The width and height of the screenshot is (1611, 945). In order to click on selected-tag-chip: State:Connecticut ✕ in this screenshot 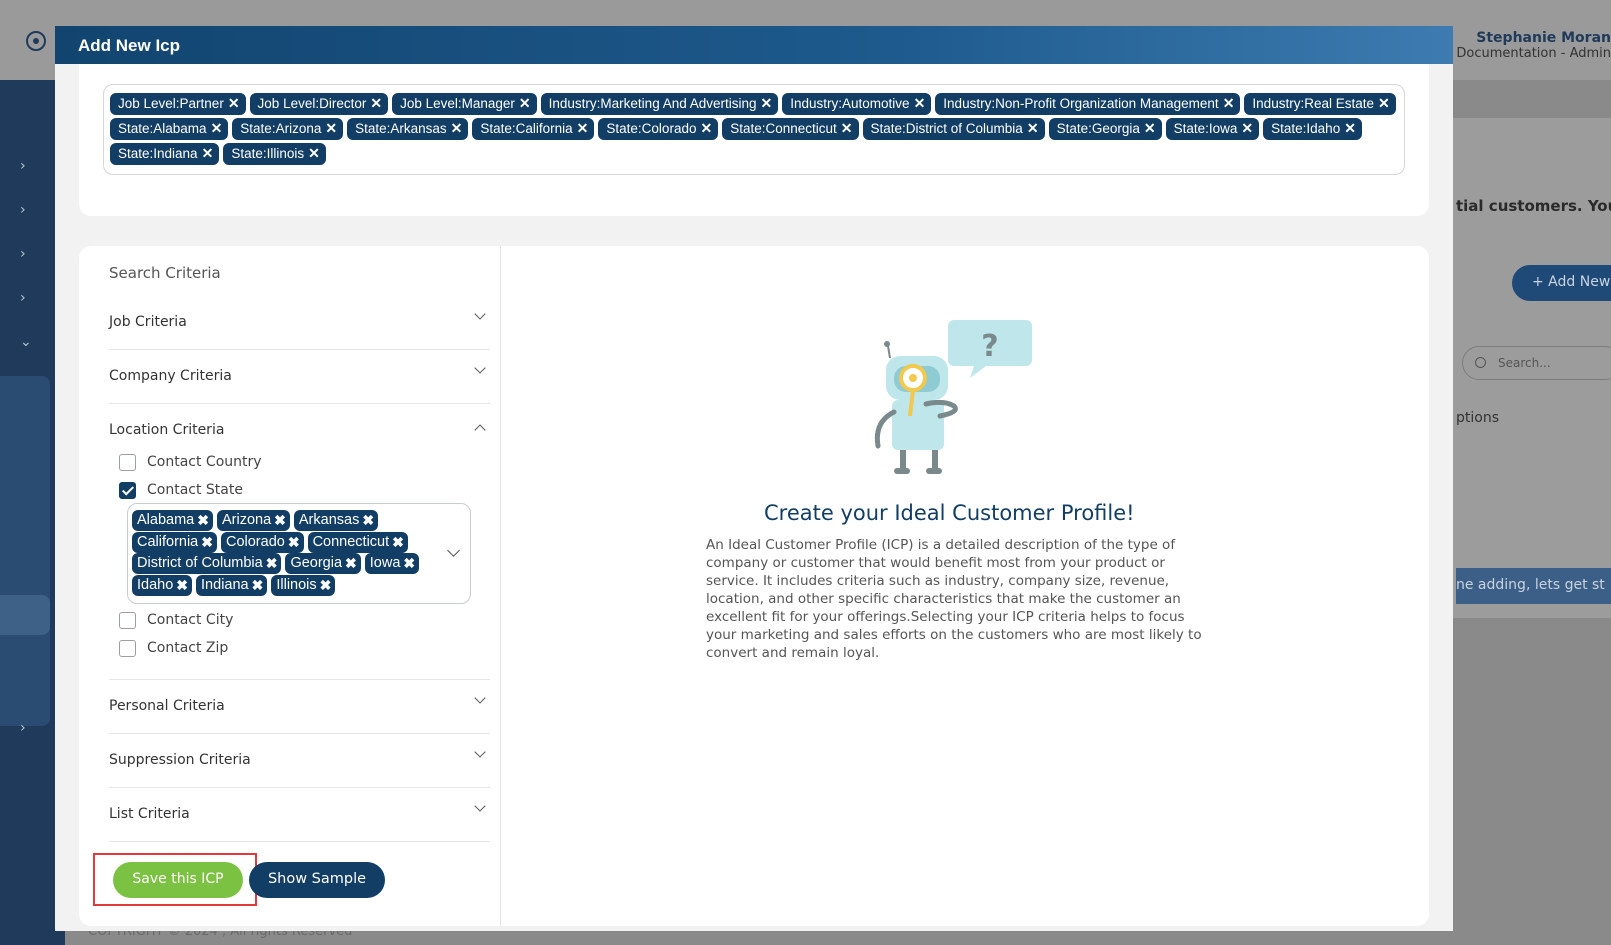, I will do `click(790, 129)`.